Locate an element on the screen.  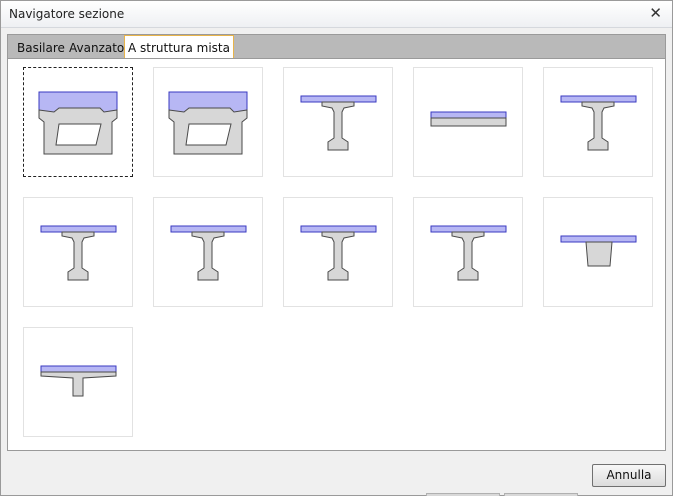
flat-slab-icon is located at coordinates (468, 119).